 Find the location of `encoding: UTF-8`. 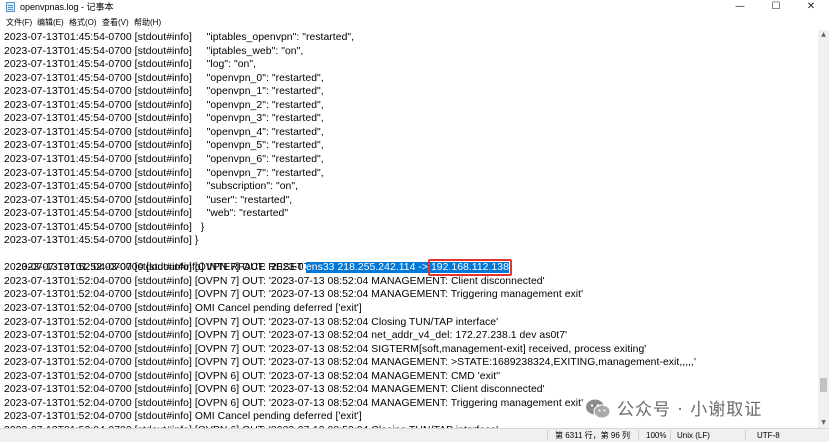

encoding: UTF-8 is located at coordinates (768, 435).